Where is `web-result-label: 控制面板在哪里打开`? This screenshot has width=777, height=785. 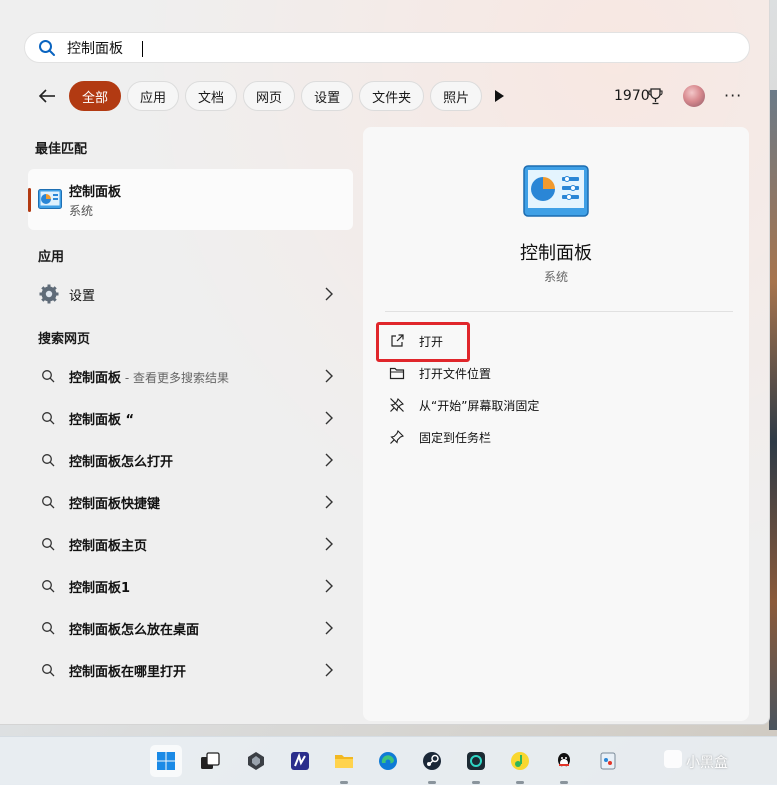
web-result-label: 控制面板在哪里打开 is located at coordinates (128, 672).